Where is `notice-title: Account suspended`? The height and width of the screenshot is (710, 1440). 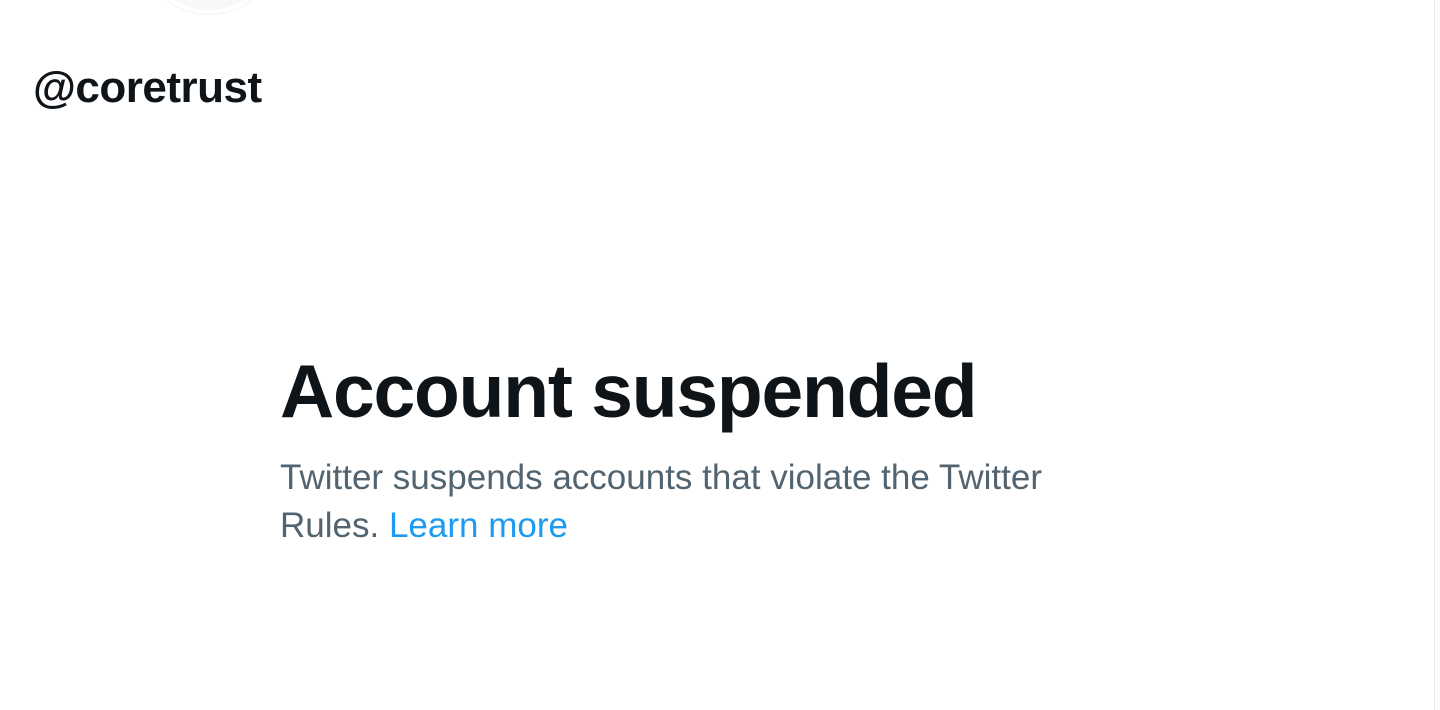 notice-title: Account suspended is located at coordinates (629, 391).